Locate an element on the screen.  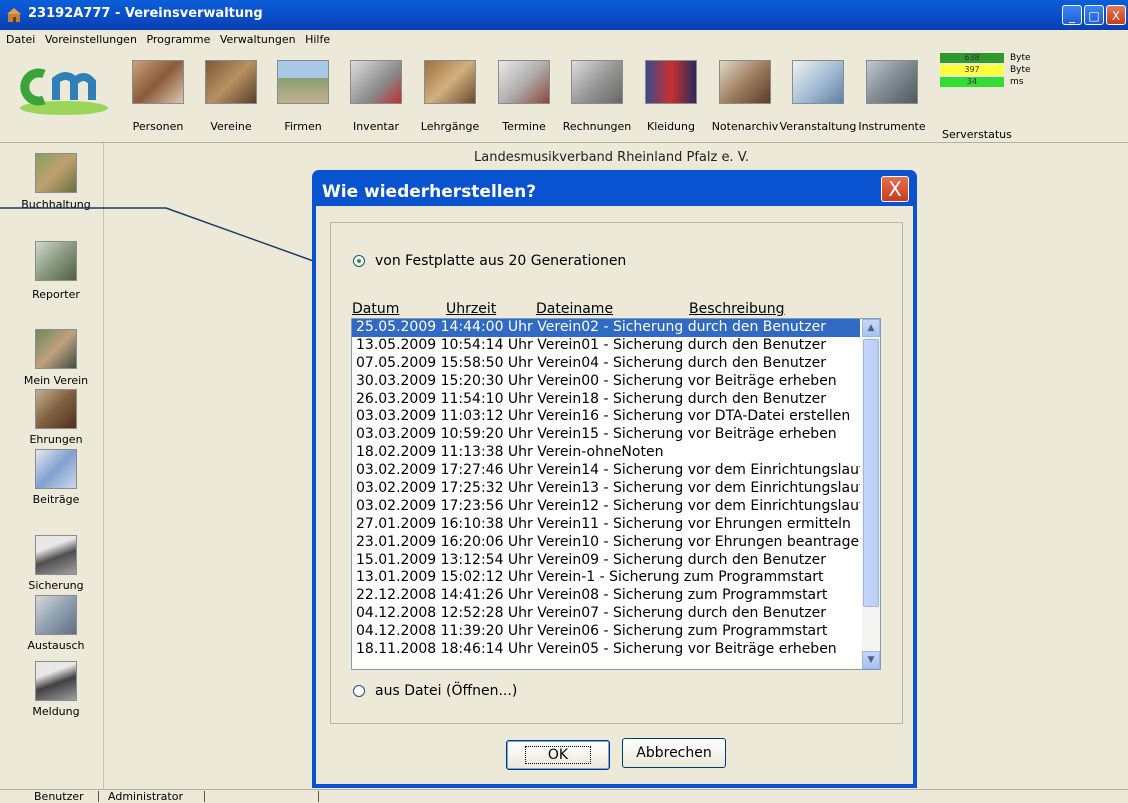
menu-hilfe: Hilfe is located at coordinates (317, 40).